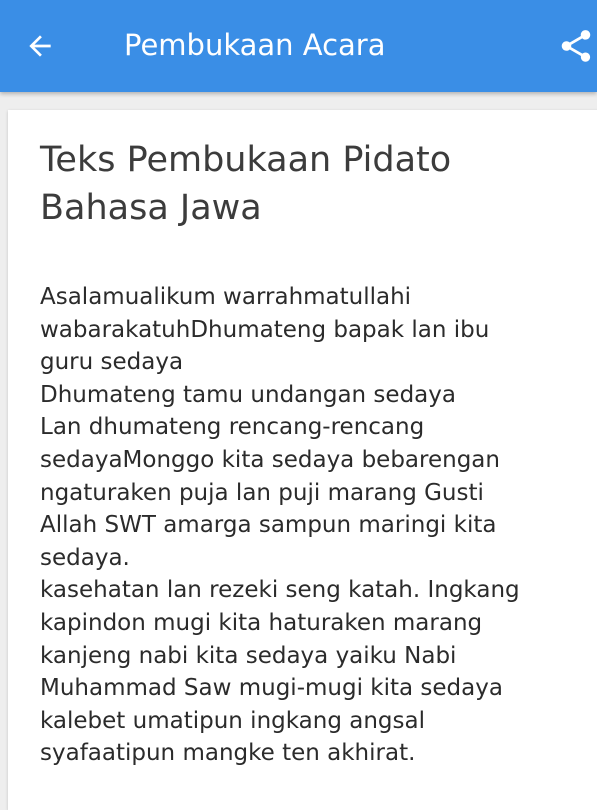  I want to click on share-button, so click(573, 46).